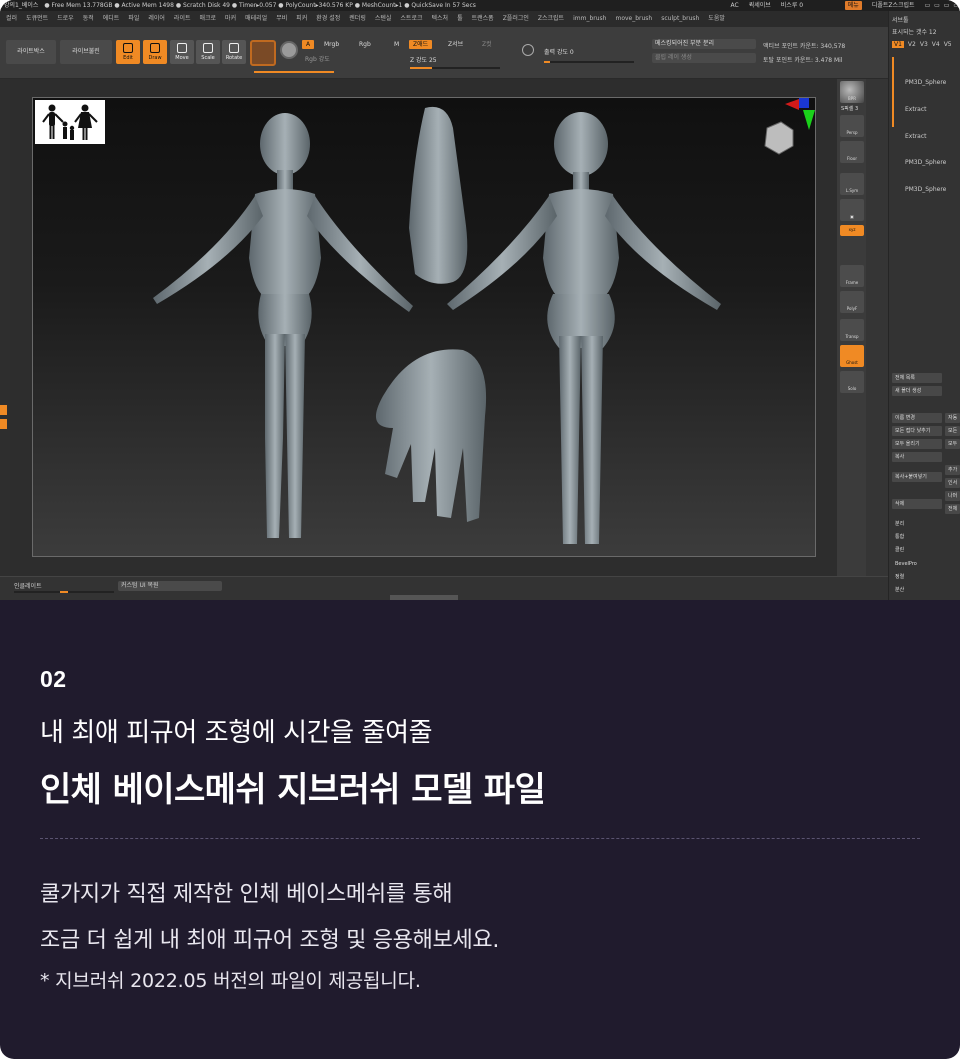 The image size is (960, 1059). Describe the element at coordinates (917, 477) in the screenshot. I see `subtool-action-button: 복사+붙여넣기` at that location.